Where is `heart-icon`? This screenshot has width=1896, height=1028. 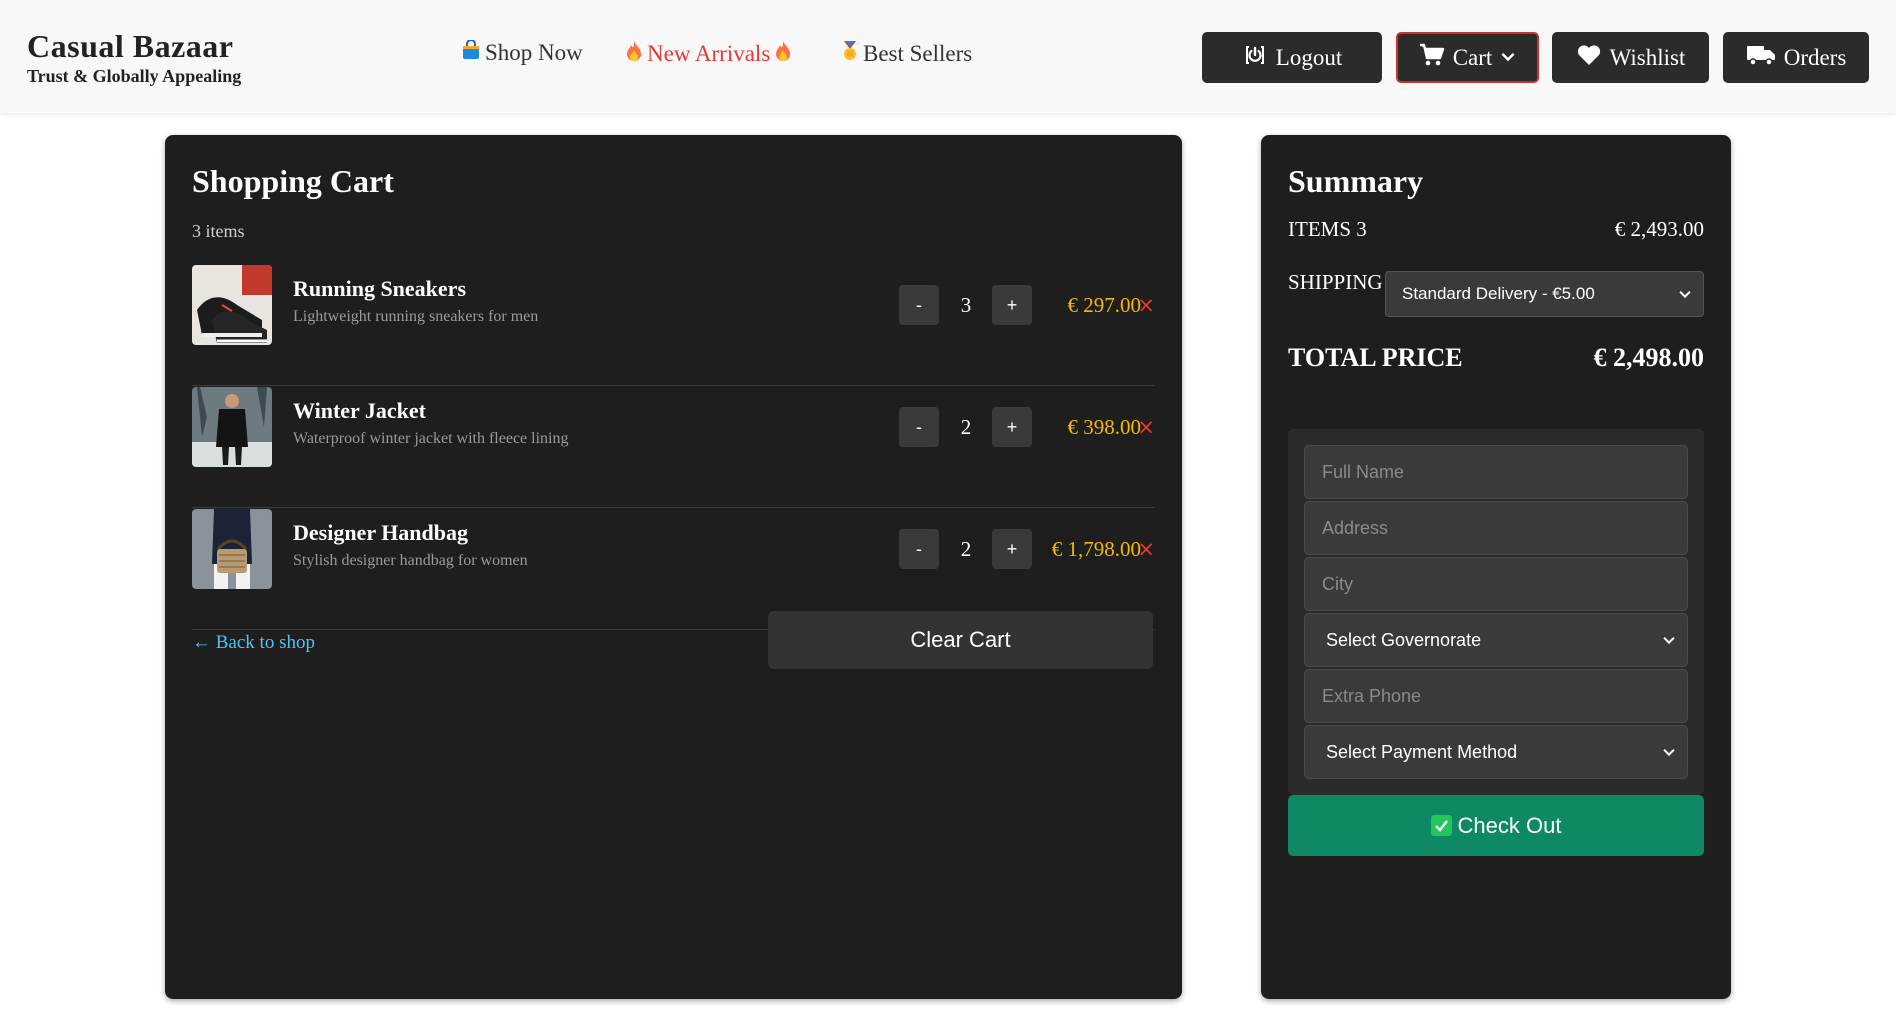
heart-icon is located at coordinates (1589, 58).